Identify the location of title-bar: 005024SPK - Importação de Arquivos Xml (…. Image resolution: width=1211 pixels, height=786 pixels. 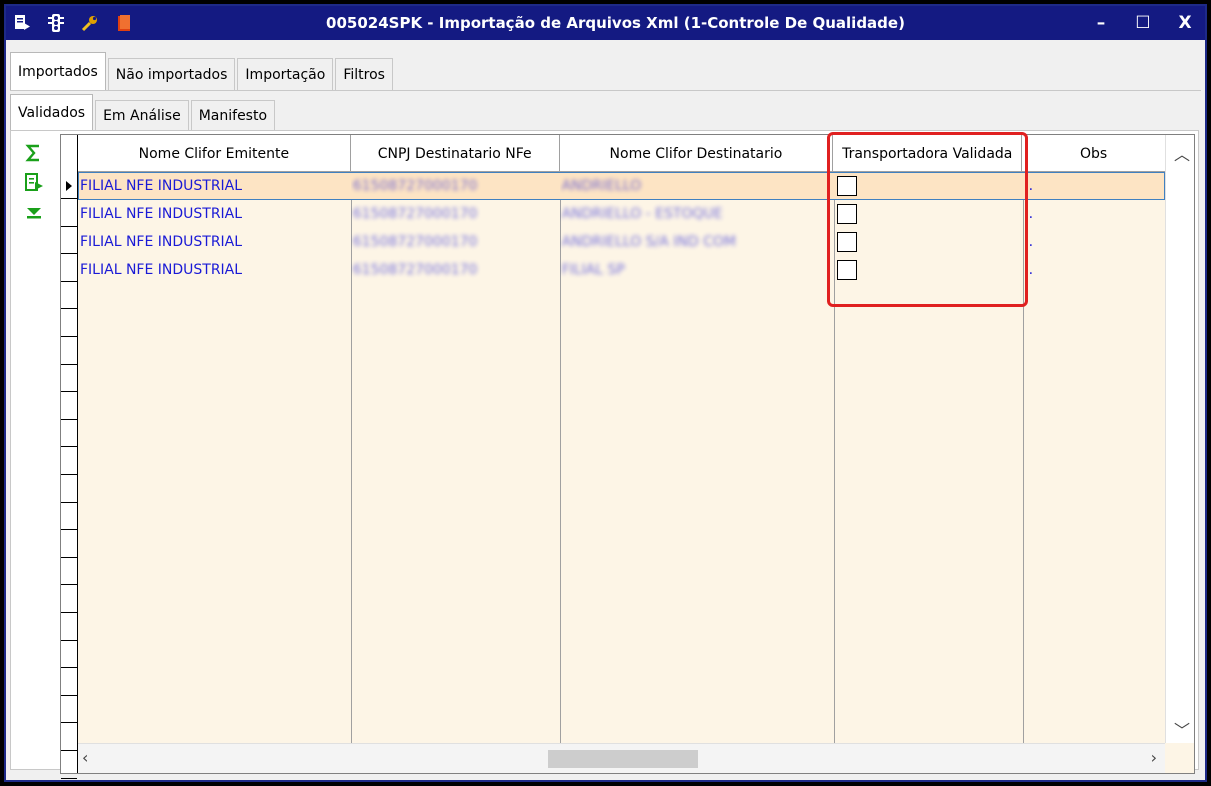
(605, 23).